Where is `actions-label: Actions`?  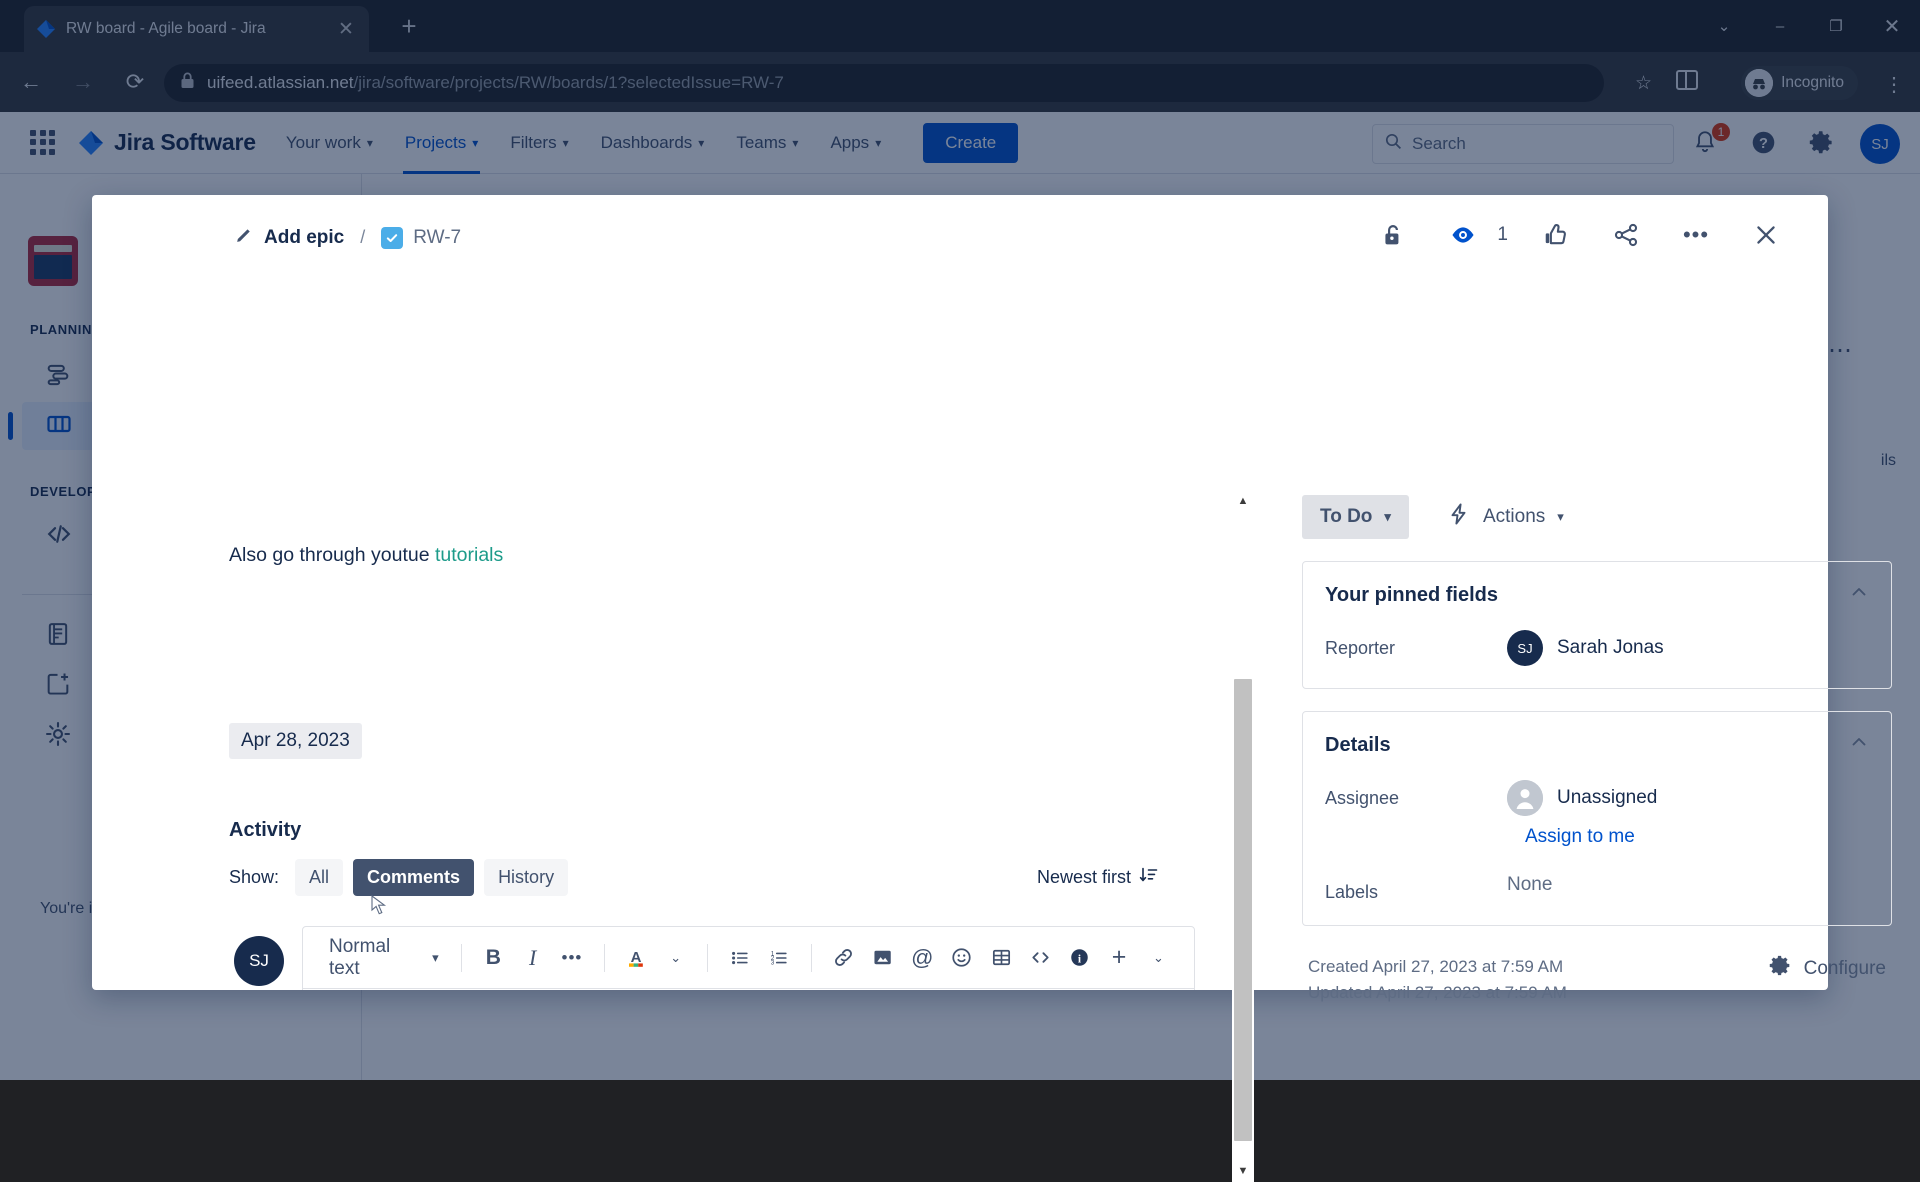
actions-label: Actions is located at coordinates (1514, 517).